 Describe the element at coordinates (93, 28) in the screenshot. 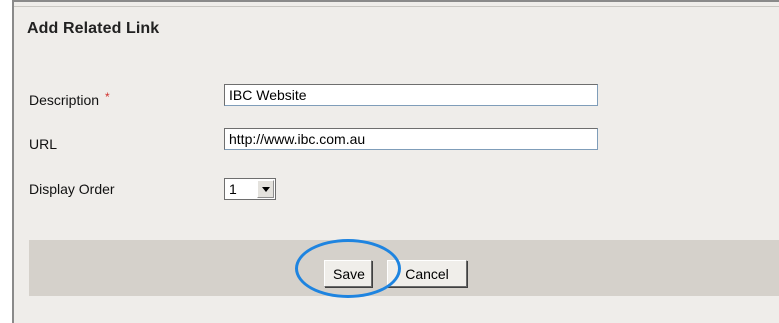

I see `panel-title: Add Related Link` at that location.